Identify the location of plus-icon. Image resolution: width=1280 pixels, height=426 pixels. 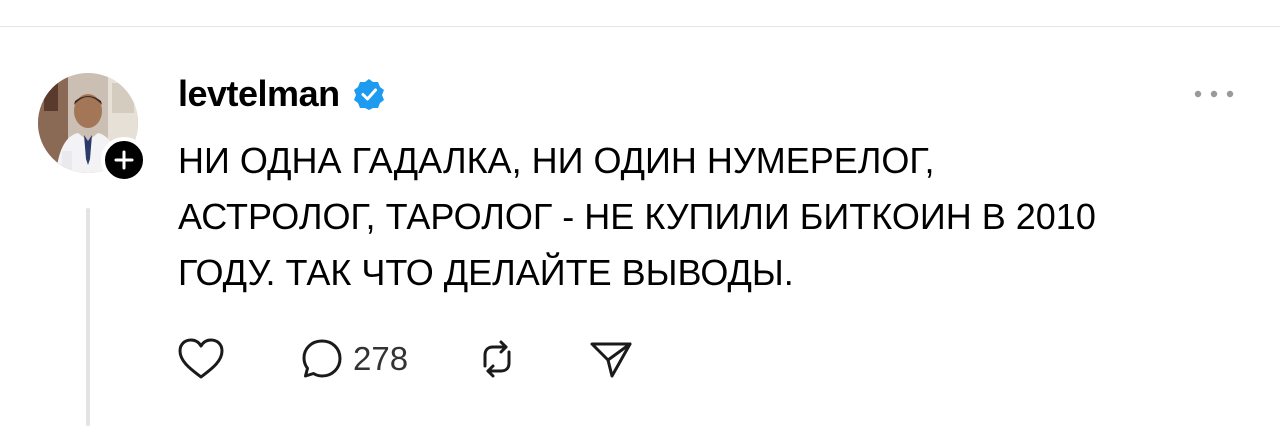
(124, 160).